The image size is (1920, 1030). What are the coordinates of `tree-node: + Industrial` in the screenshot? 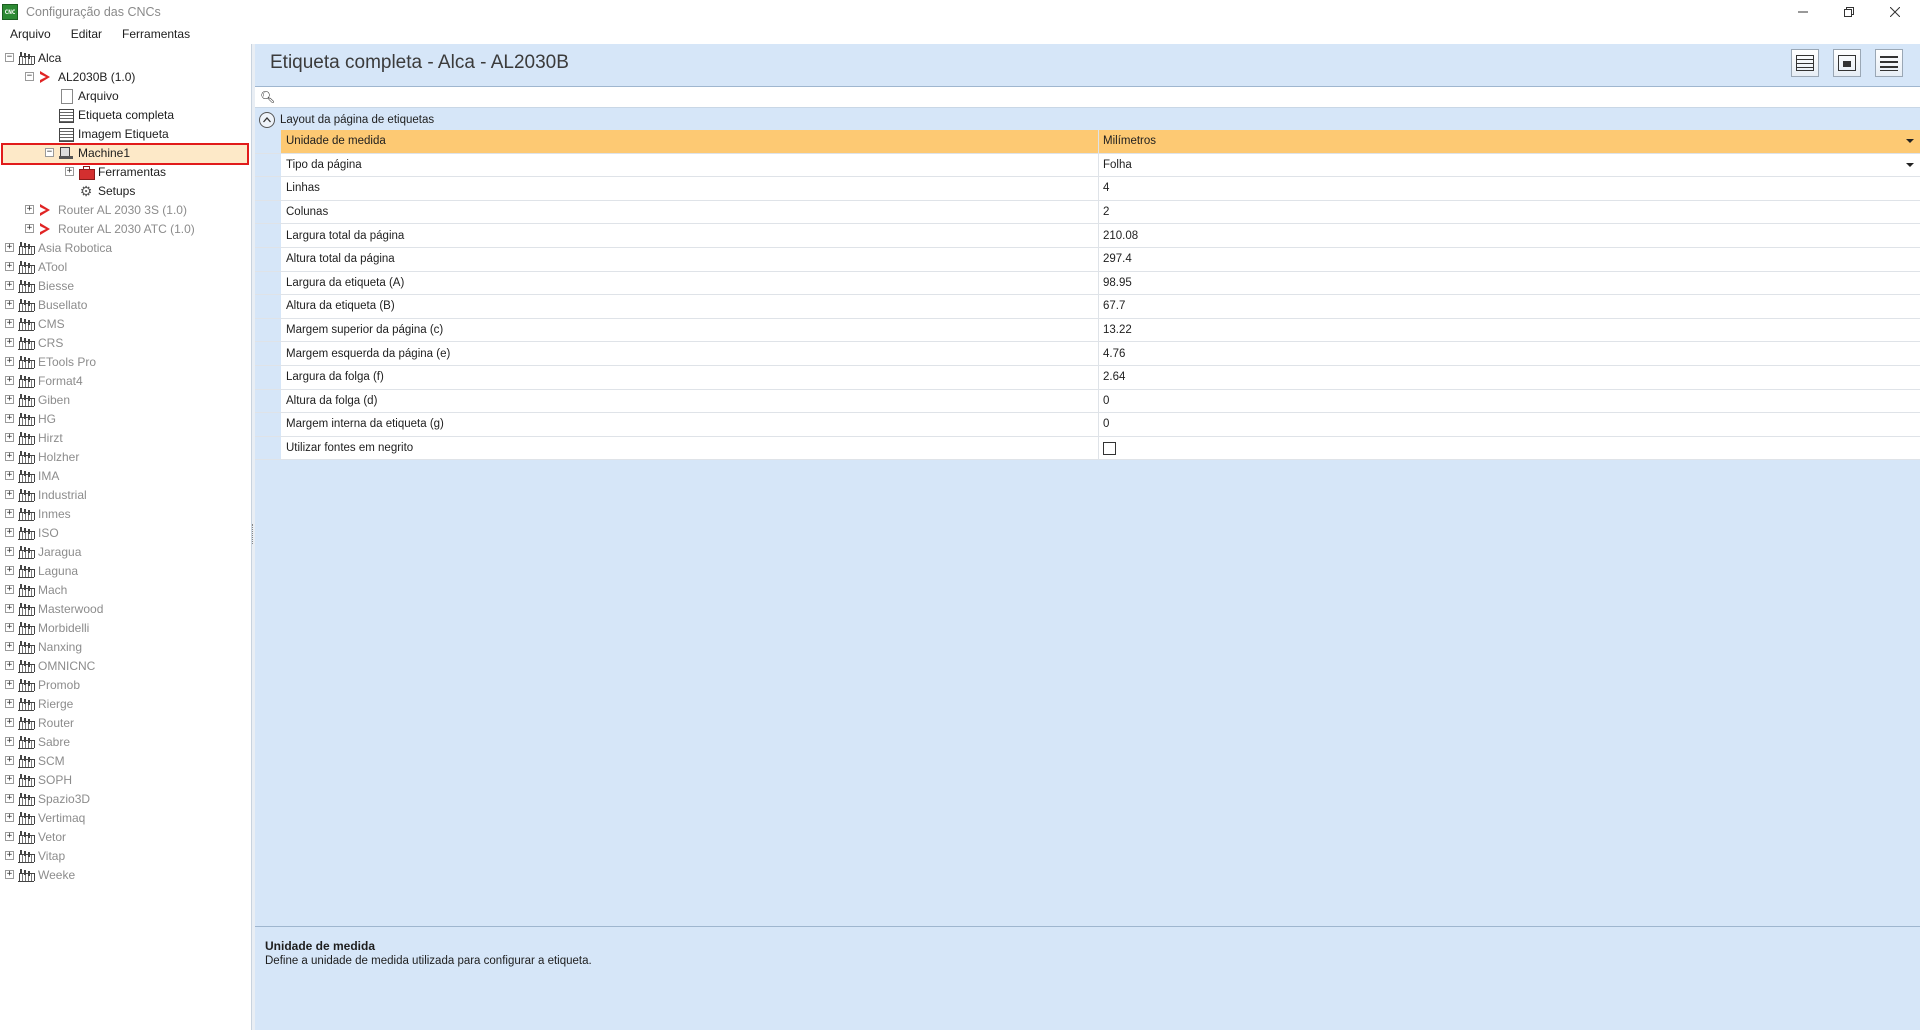 It's located at (46, 494).